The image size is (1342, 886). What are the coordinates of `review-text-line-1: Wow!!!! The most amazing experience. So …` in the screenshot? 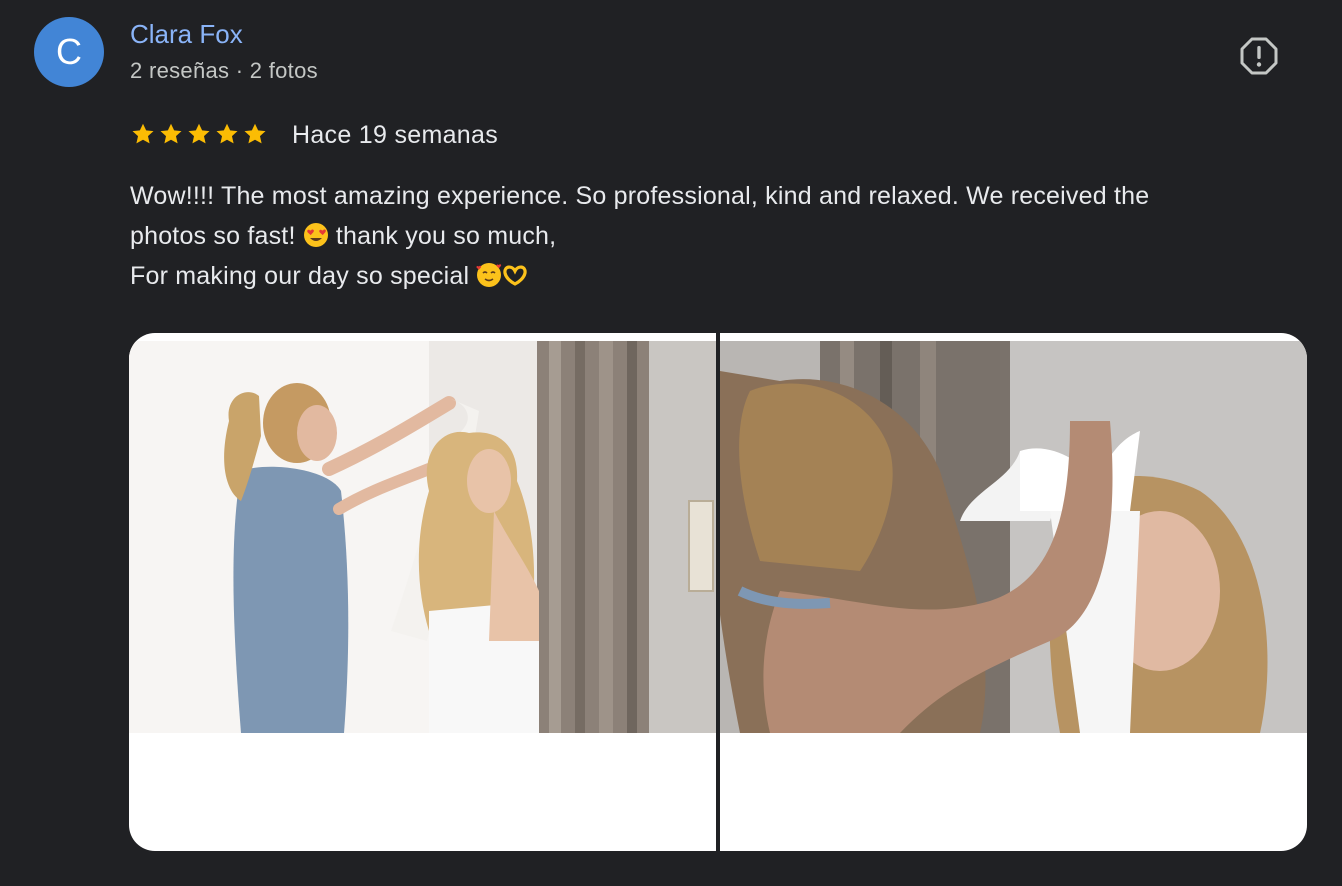 It's located at (640, 196).